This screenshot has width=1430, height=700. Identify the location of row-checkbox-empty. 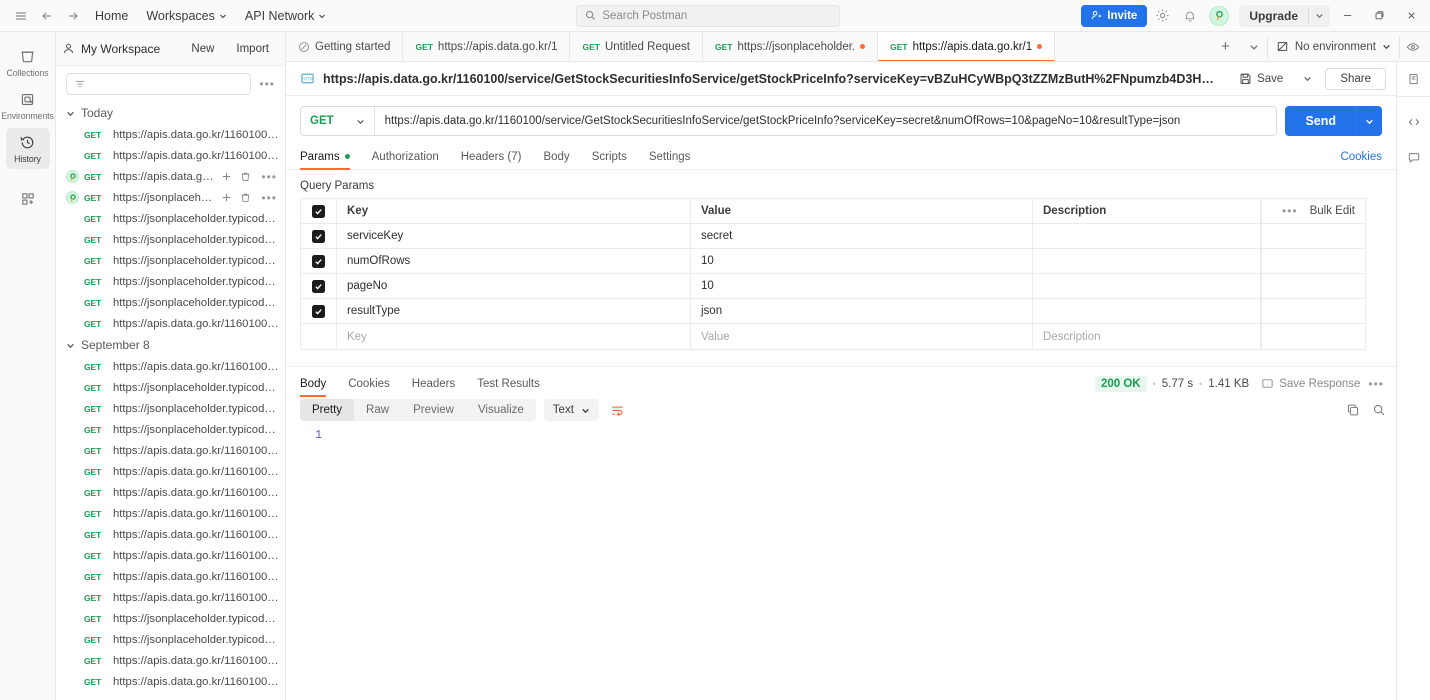
(319, 336).